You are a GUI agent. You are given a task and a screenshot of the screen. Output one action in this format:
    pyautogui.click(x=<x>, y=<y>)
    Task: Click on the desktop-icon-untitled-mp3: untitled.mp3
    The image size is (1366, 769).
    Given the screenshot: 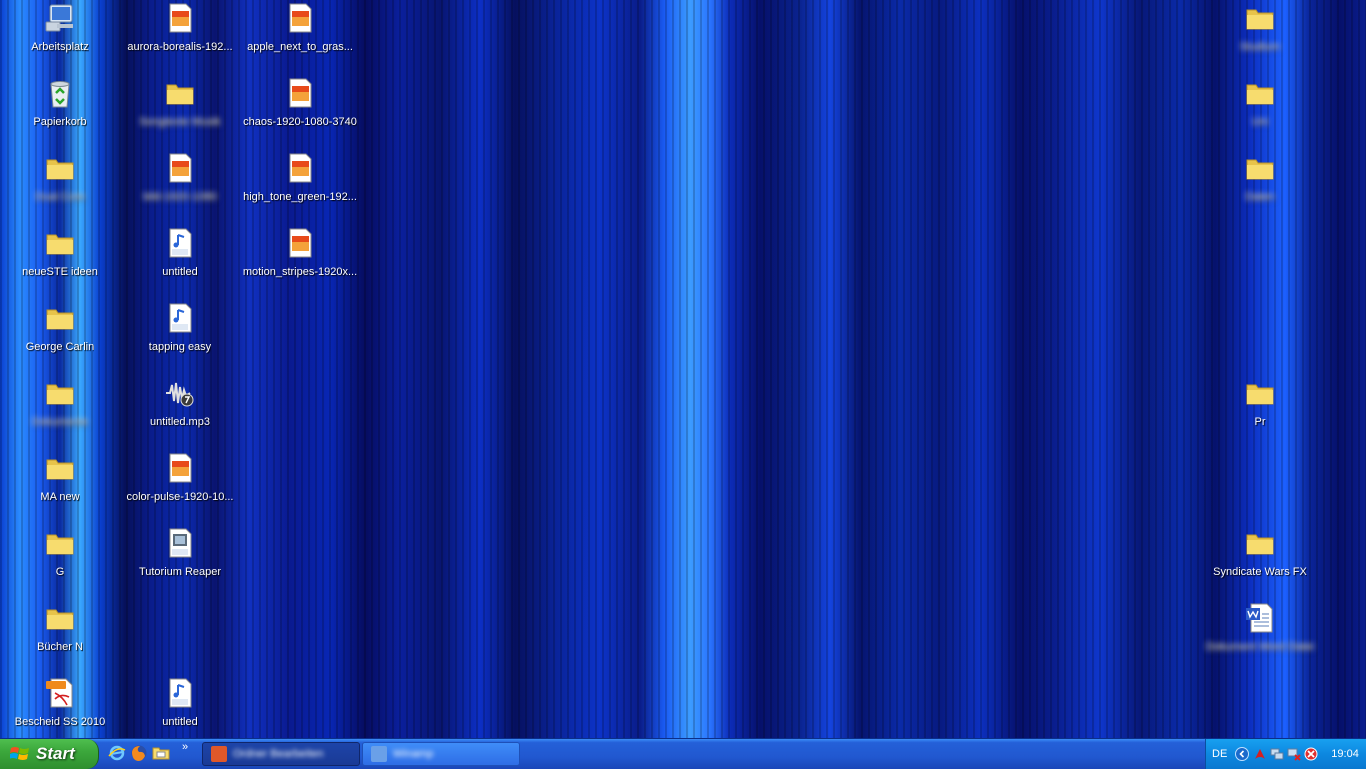 What is the action you would take?
    pyautogui.click(x=180, y=411)
    